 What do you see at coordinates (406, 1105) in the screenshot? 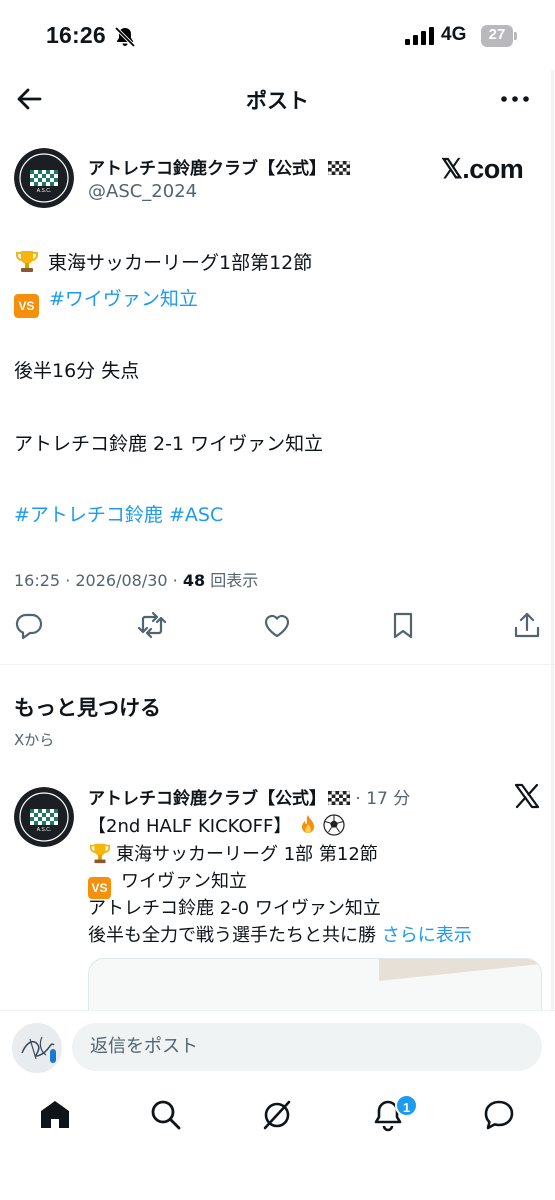
I see `notification-badge: 1` at bounding box center [406, 1105].